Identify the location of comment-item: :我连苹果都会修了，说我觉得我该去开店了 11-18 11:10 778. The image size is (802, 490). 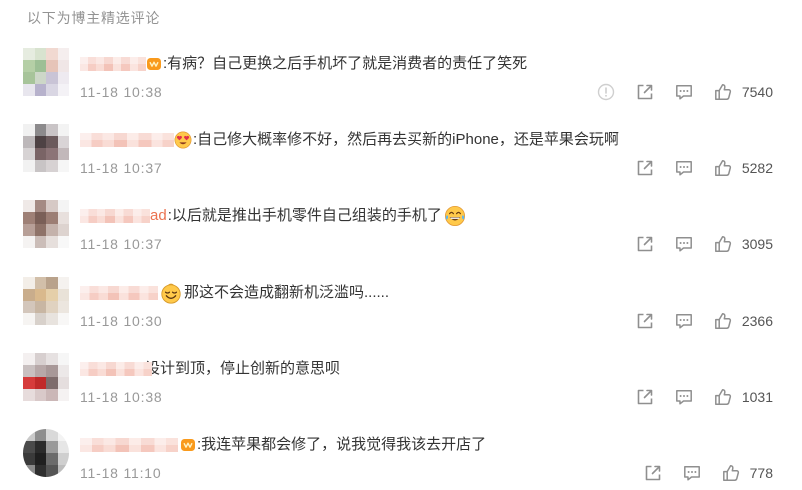
(401, 456).